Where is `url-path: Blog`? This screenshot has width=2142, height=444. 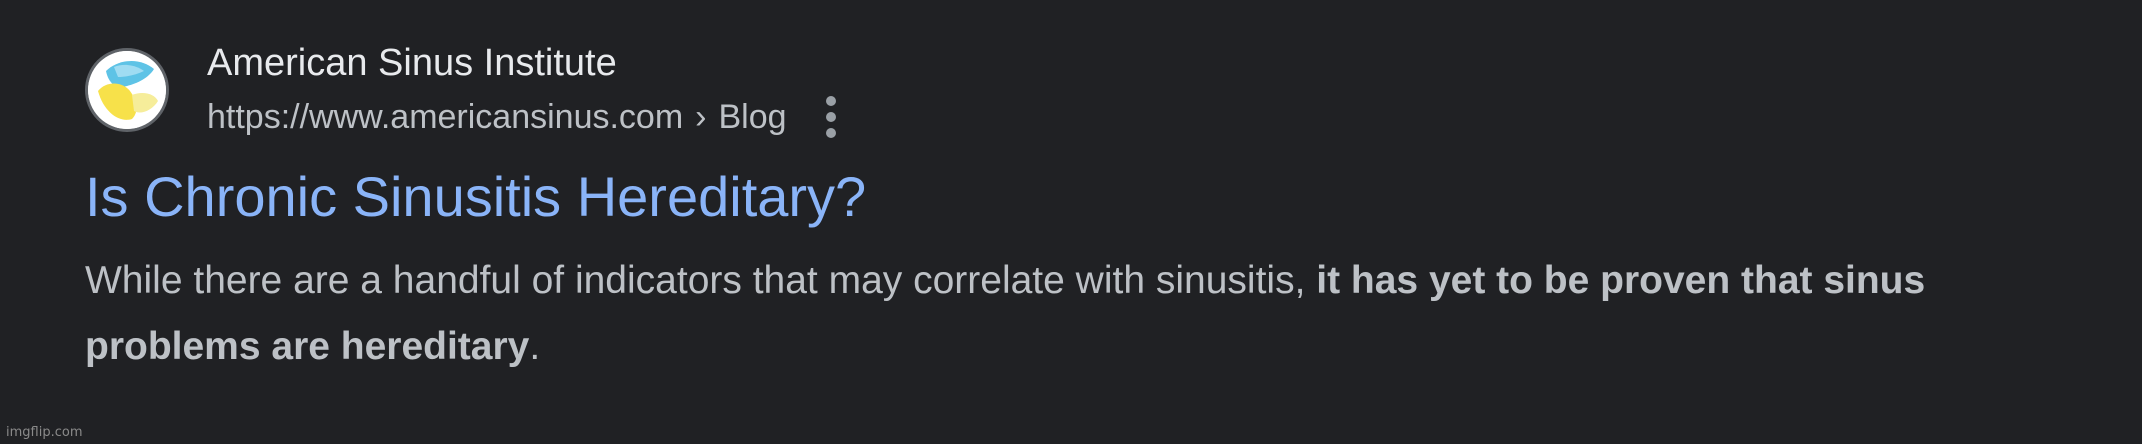
url-path: Blog is located at coordinates (752, 117).